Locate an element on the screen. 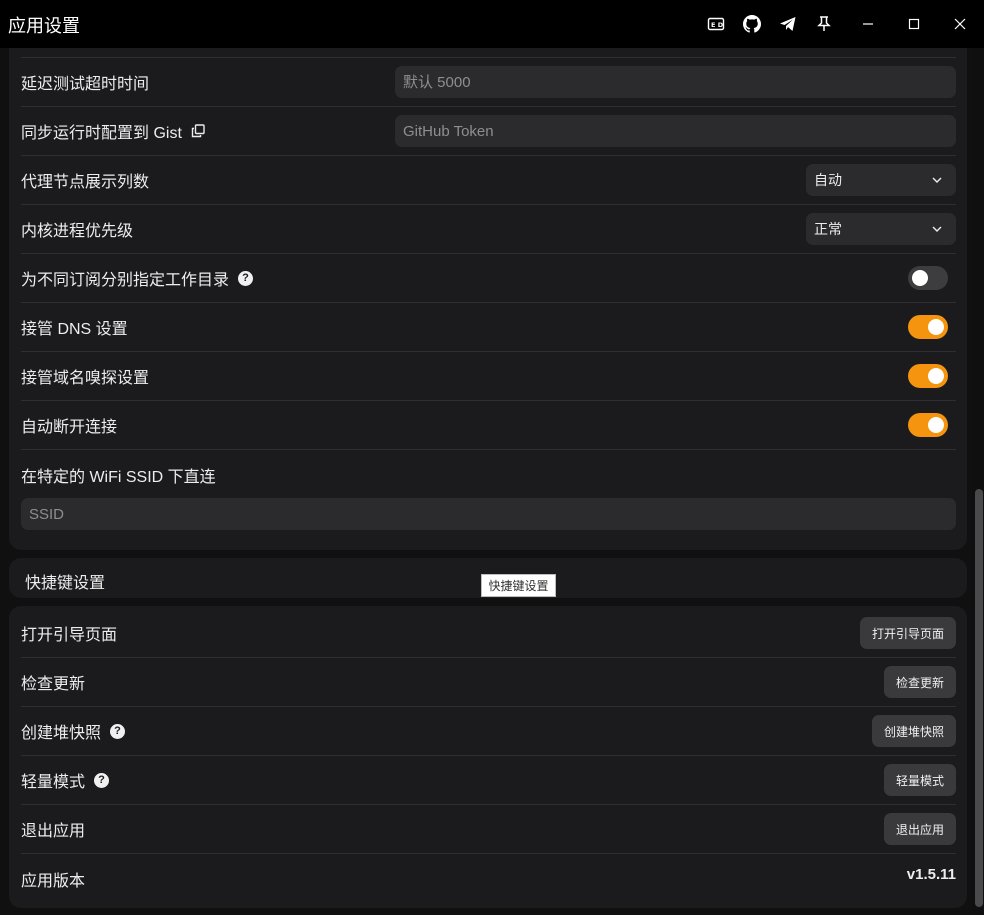  heap-snapshot-button: 创建堆快照 is located at coordinates (913, 731).